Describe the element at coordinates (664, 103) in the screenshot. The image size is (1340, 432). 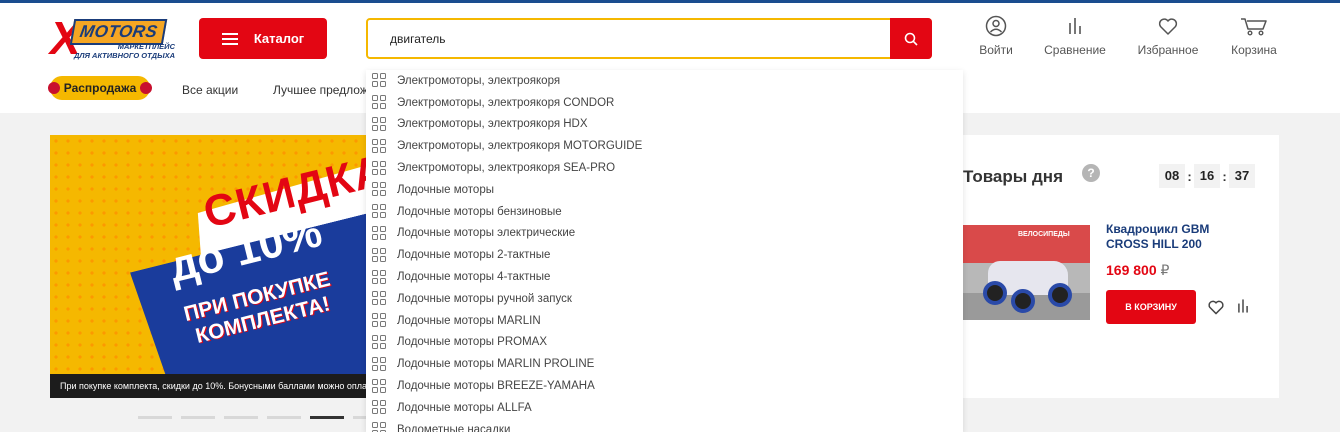
I see `suggestion-item: Электромоторы, электроякоря CONDOR` at that location.